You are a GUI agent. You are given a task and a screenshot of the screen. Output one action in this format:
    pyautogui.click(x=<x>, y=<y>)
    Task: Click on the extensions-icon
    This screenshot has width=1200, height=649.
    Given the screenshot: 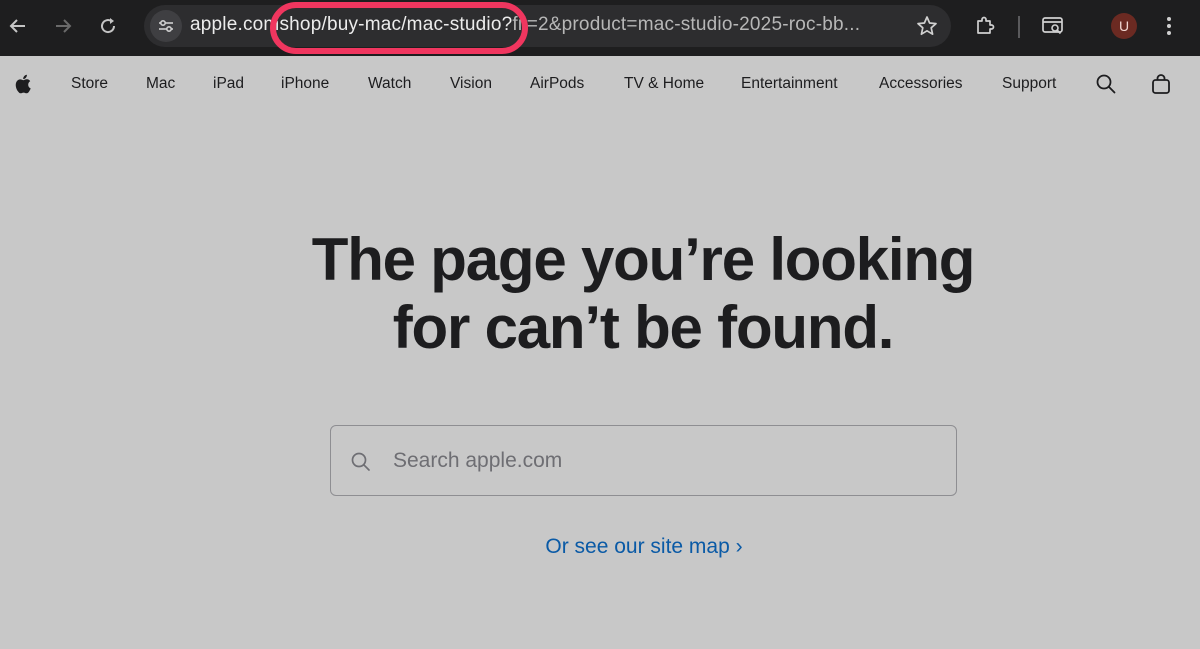 What is the action you would take?
    pyautogui.click(x=986, y=25)
    